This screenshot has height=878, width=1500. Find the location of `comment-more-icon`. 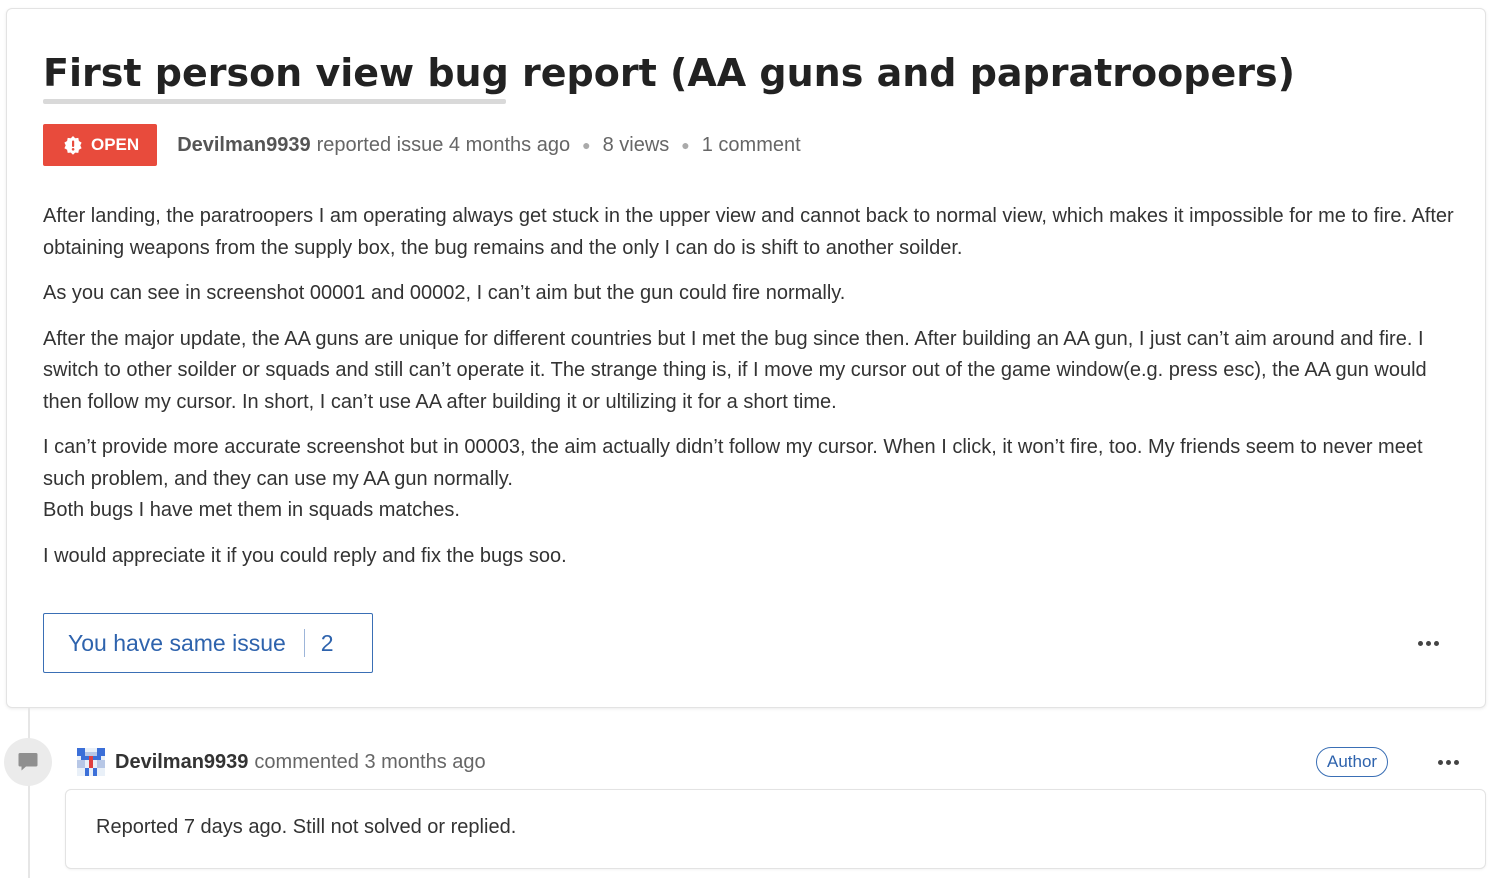

comment-more-icon is located at coordinates (1448, 762).